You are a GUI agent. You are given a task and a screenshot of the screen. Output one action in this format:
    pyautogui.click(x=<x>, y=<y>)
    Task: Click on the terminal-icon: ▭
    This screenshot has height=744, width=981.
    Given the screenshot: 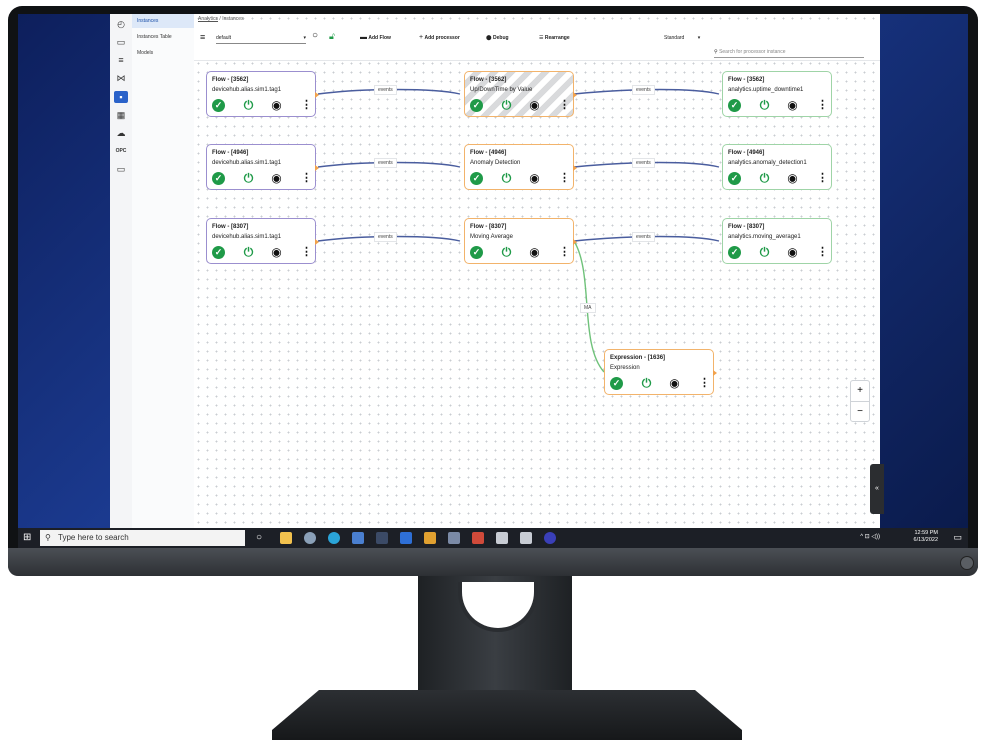 What is the action you would take?
    pyautogui.click(x=121, y=169)
    